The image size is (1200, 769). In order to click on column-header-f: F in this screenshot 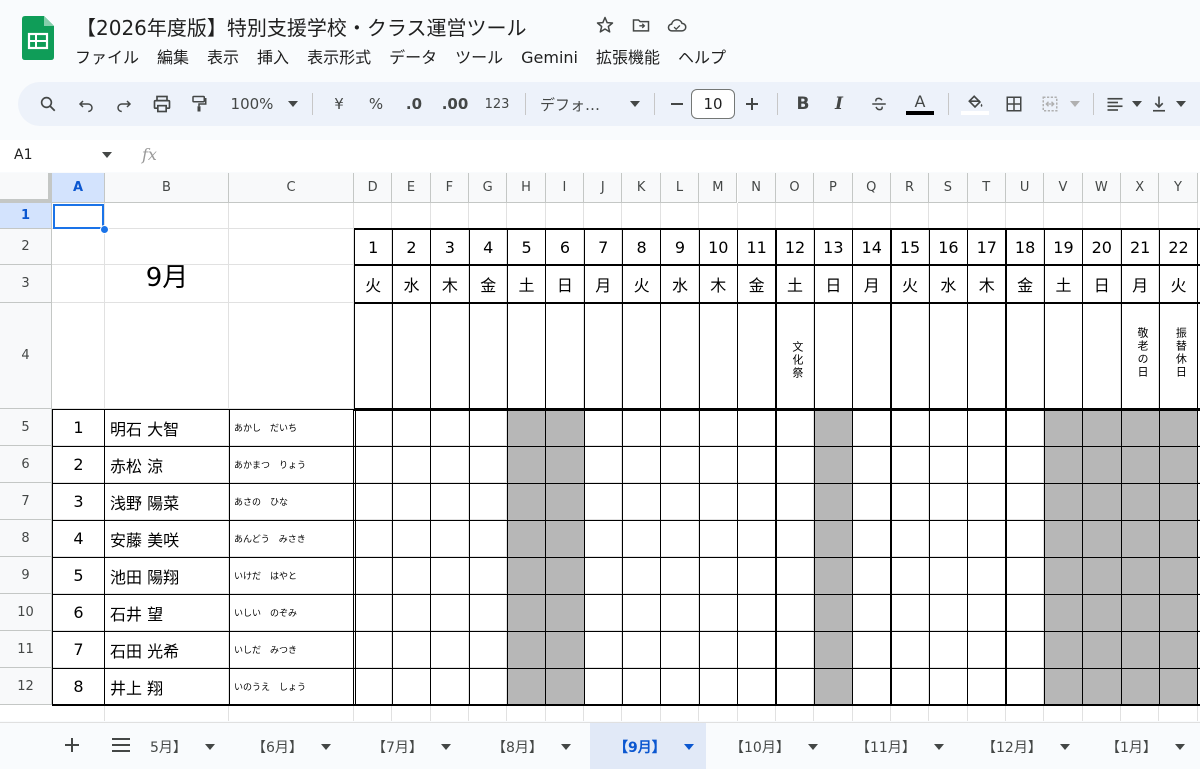, I will do `click(450, 188)`.